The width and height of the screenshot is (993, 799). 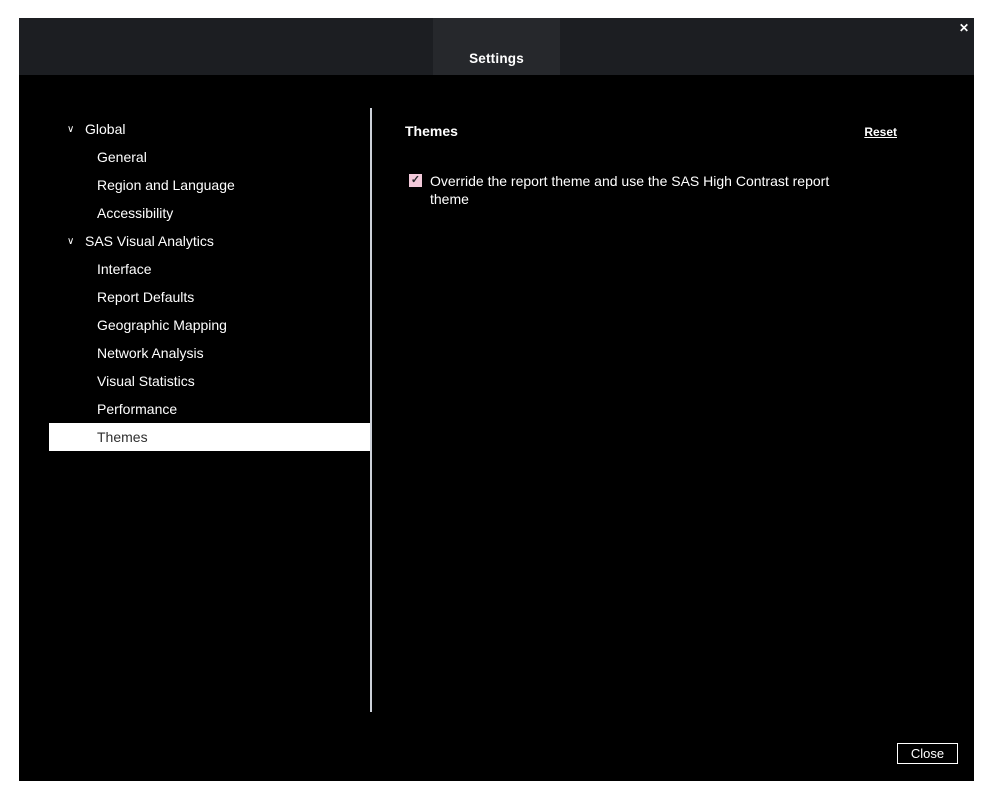 I want to click on close-button: Close, so click(x=927, y=753).